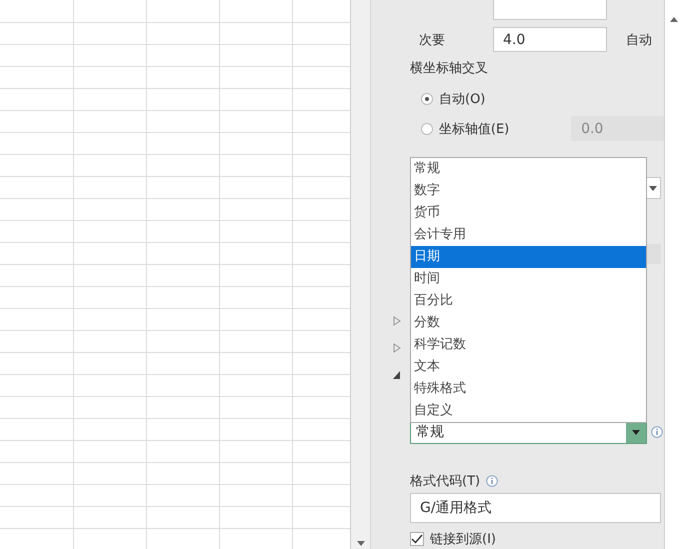 The height and width of the screenshot is (549, 682). Describe the element at coordinates (397, 375) in the screenshot. I see `collapse-icon` at that location.